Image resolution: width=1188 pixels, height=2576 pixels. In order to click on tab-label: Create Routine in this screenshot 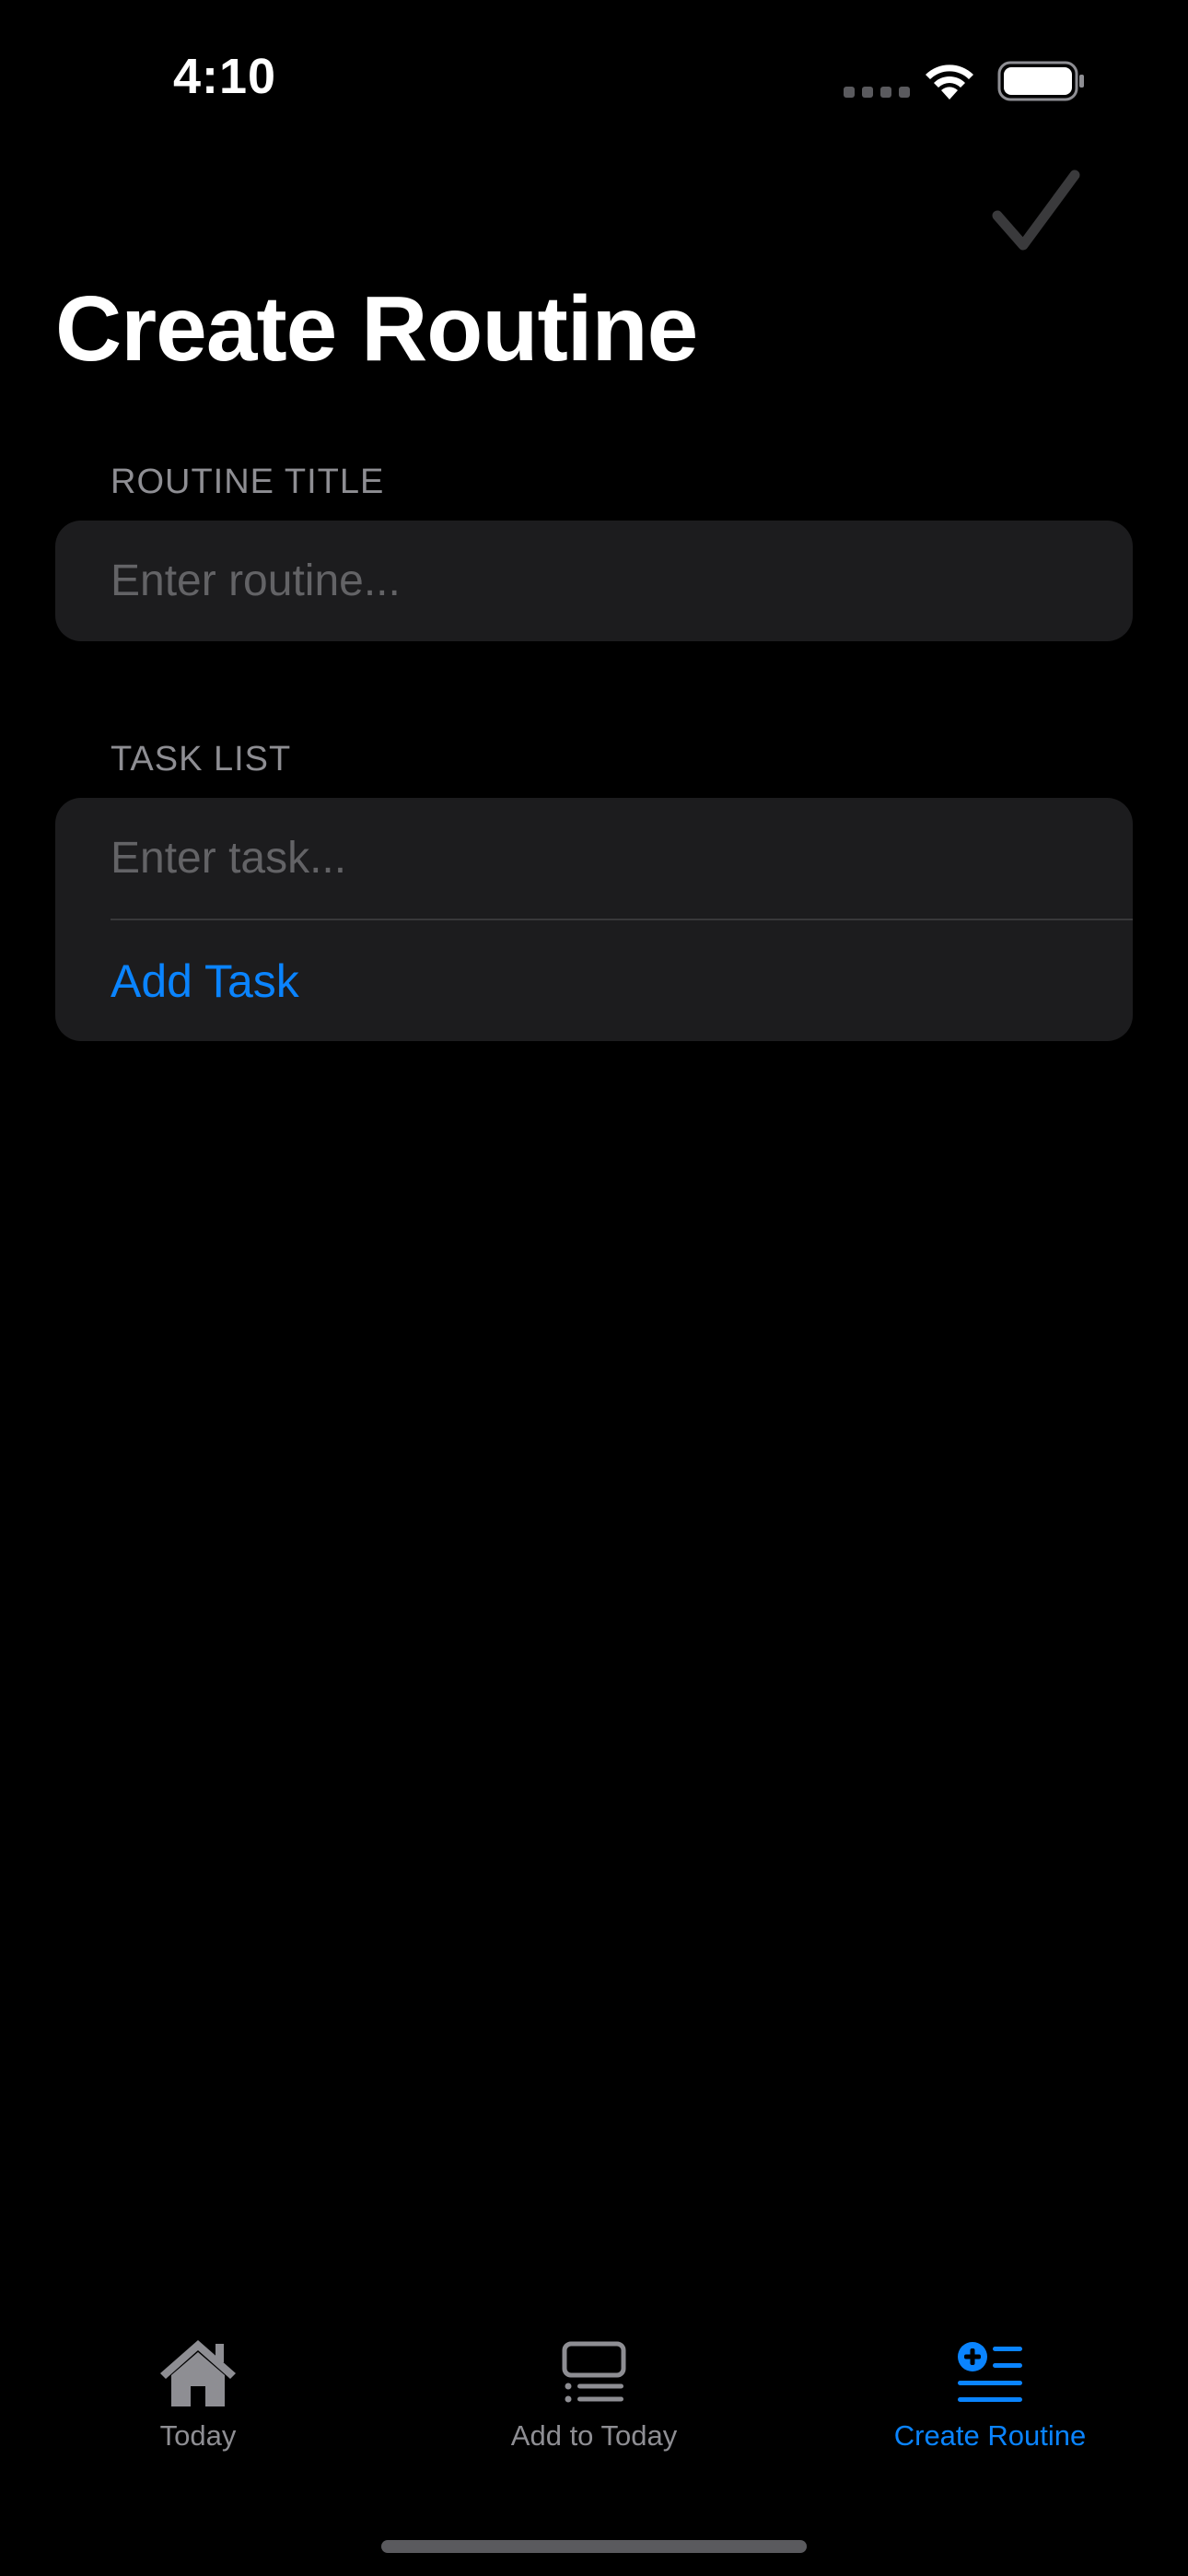, I will do `click(990, 2435)`.